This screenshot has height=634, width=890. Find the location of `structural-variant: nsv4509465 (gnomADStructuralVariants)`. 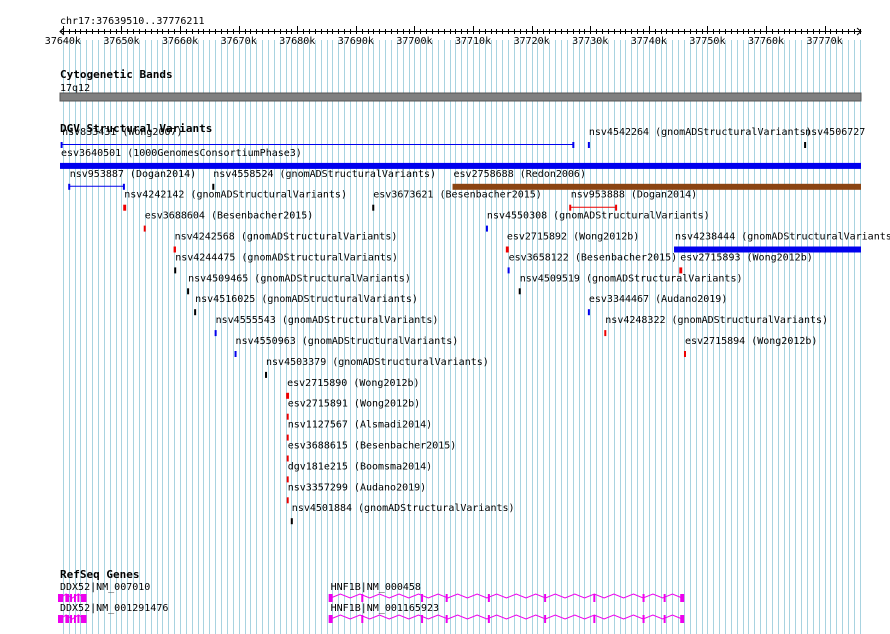

structural-variant: nsv4509465 (gnomADStructuralVariants) is located at coordinates (299, 284).